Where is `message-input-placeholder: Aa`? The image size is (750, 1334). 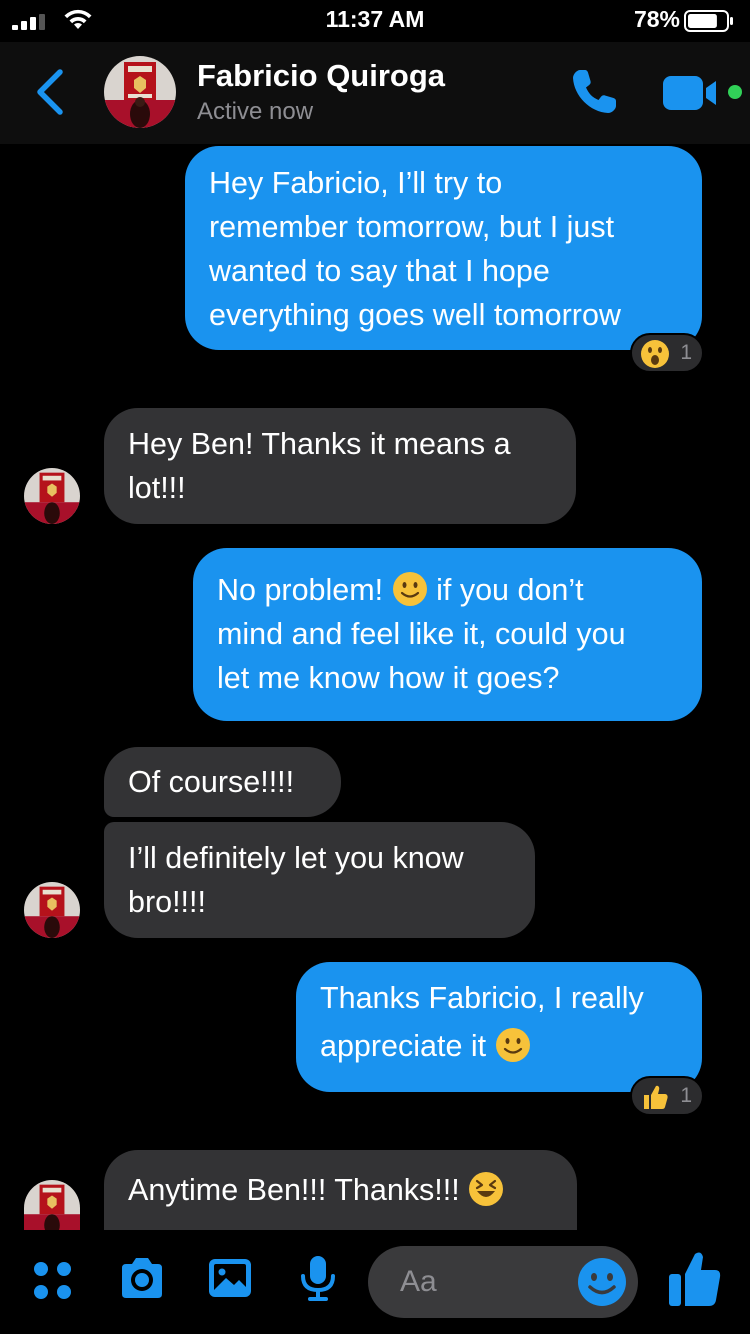 message-input-placeholder: Aa is located at coordinates (418, 1281).